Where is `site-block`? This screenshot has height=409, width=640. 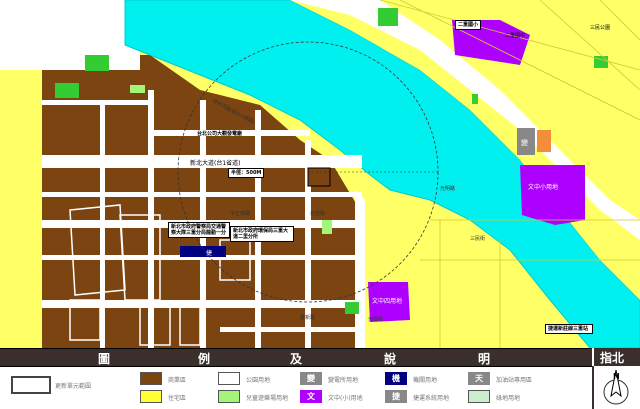 site-block is located at coordinates (319, 177).